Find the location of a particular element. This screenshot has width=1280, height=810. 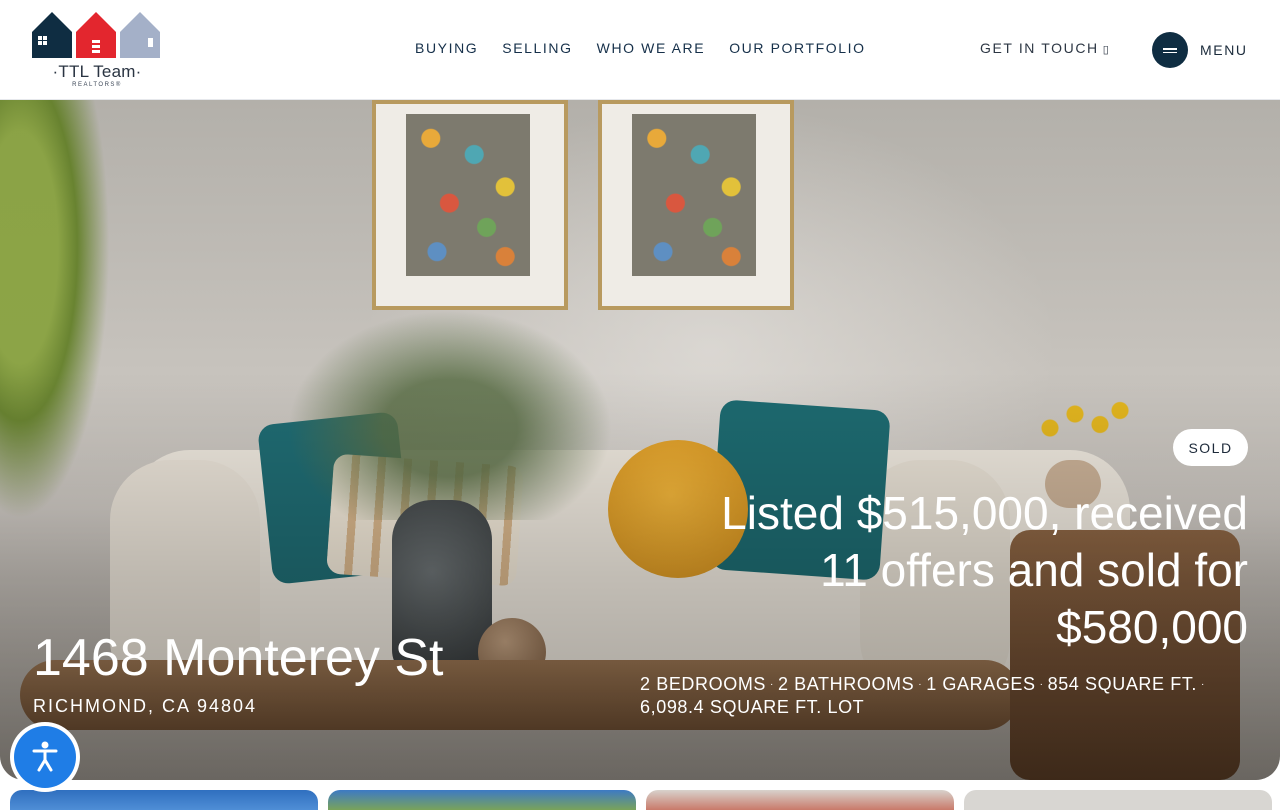

get-in-touch-label: GET IN TOUCH is located at coordinates (1039, 48).